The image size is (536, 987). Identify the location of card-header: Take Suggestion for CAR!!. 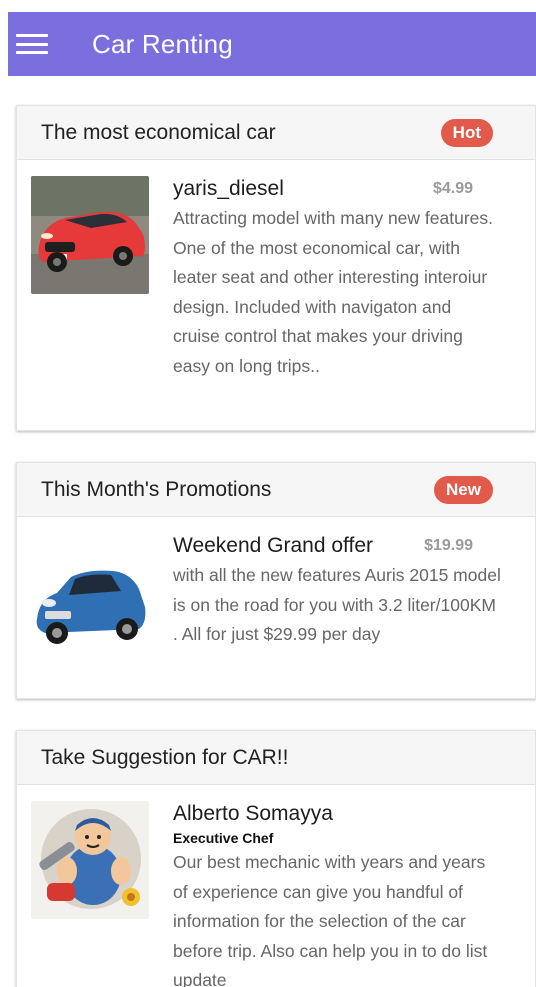
(276, 758).